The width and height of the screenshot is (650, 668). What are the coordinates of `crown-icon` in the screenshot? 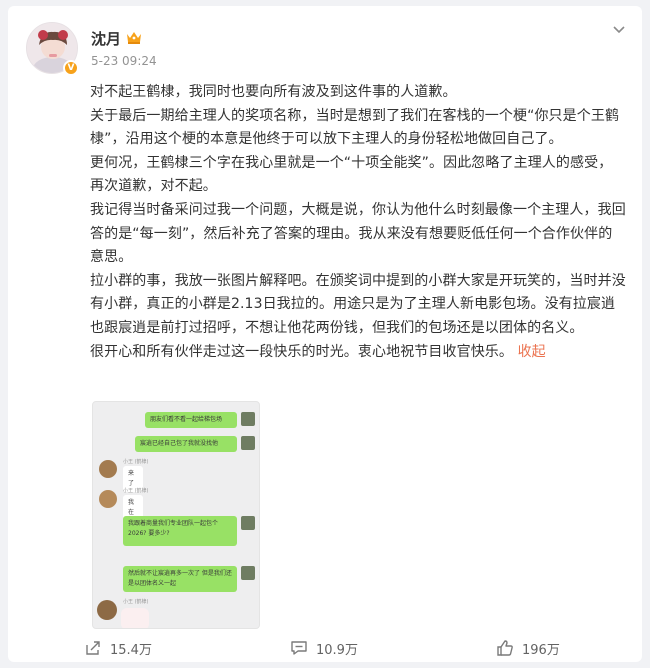 It's located at (134, 38).